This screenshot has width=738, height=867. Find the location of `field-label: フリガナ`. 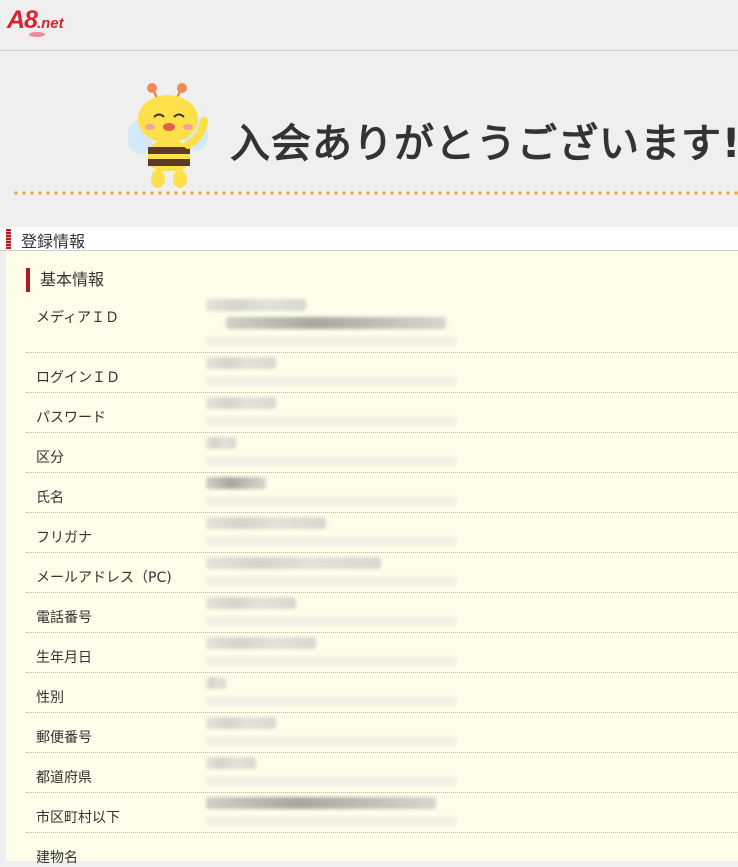

field-label: フリガナ is located at coordinates (64, 538).